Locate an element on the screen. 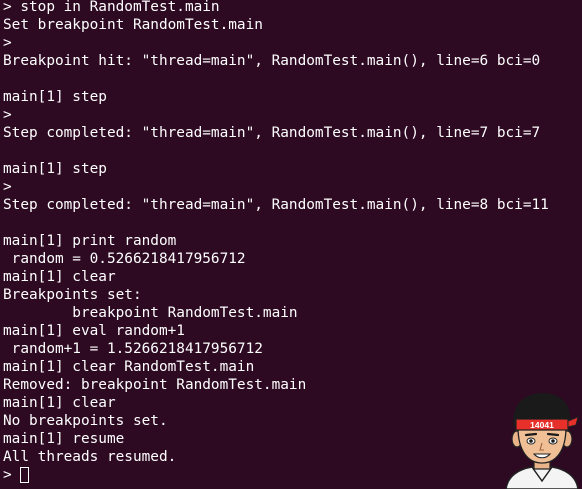  terminal-line: Removed: breakpoint RandomTest.main is located at coordinates (155, 385).